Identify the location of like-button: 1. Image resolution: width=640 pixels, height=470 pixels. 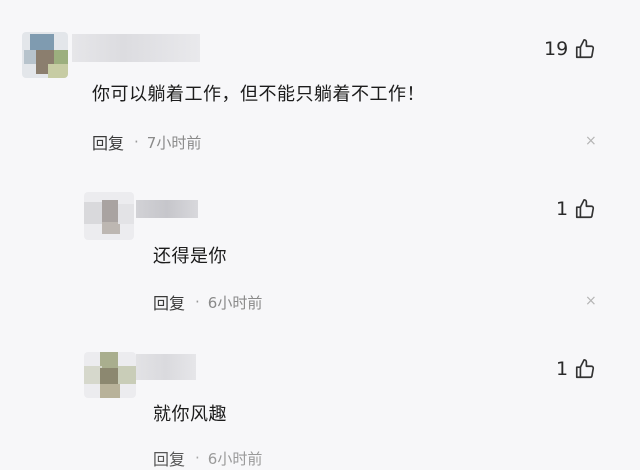
(576, 369).